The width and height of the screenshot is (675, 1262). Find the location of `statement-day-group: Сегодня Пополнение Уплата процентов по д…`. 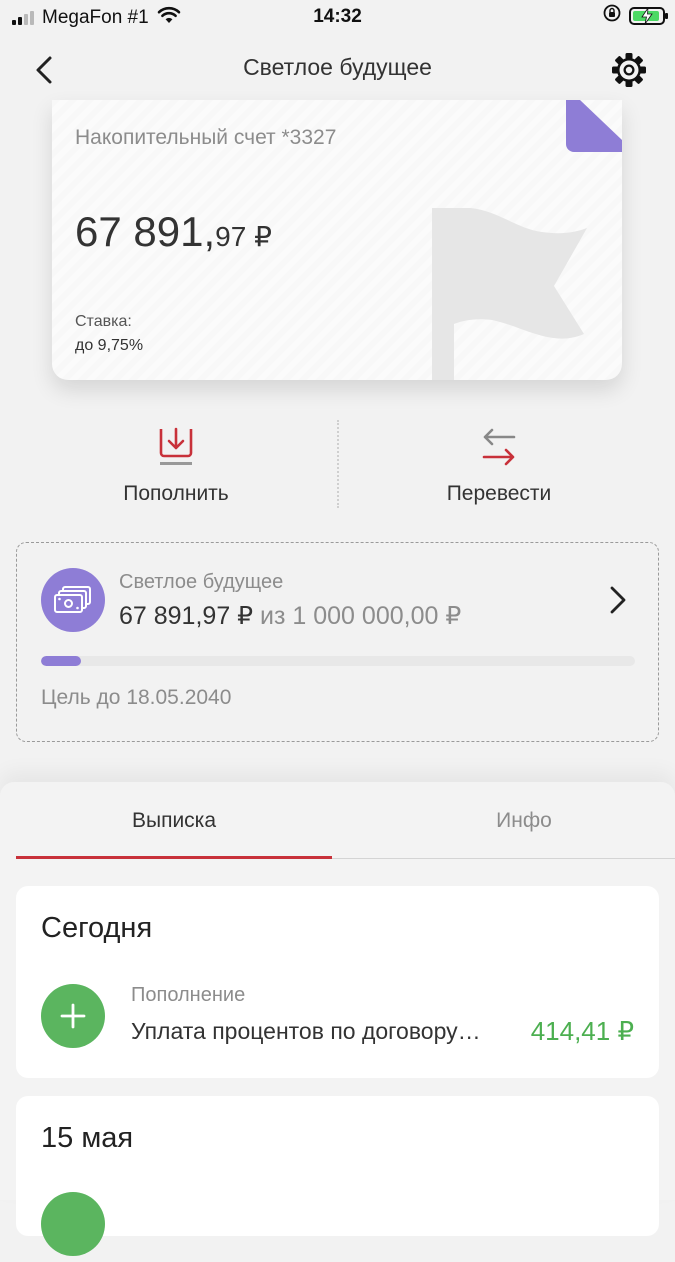

statement-day-group: Сегодня Пополнение Уплата процентов по д… is located at coordinates (337, 982).